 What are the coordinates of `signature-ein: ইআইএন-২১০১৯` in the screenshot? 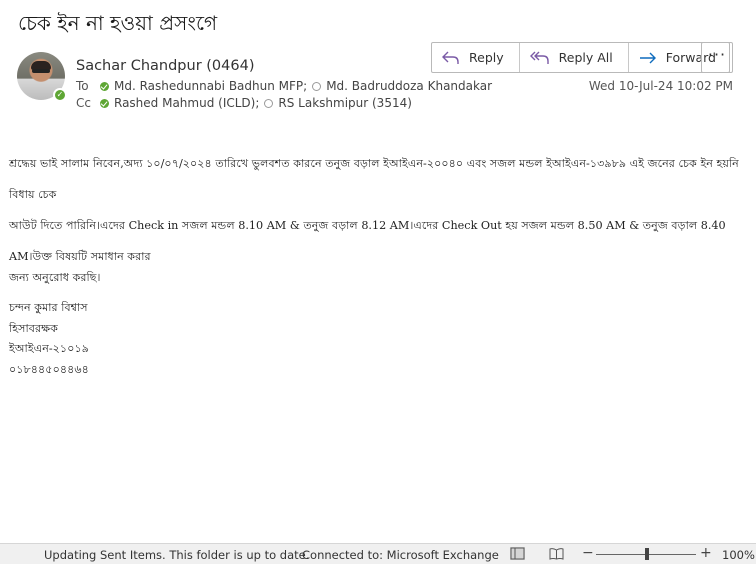 It's located at (49, 348).